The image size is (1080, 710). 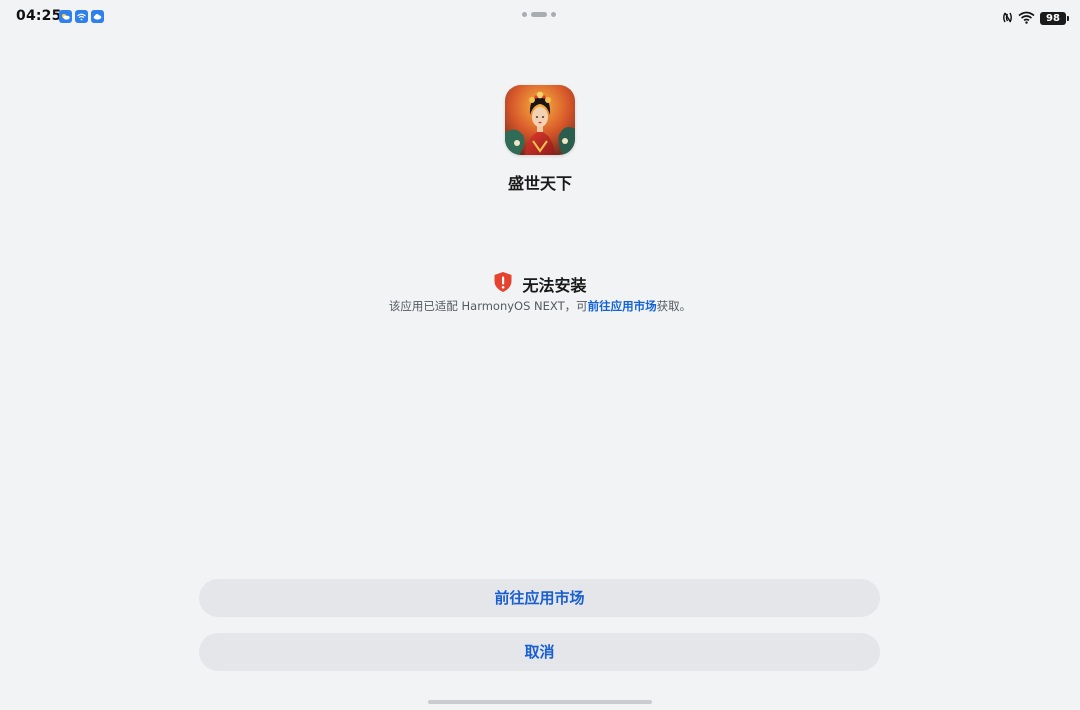 What do you see at coordinates (539, 183) in the screenshot?
I see `app-name: 盛世天下` at bounding box center [539, 183].